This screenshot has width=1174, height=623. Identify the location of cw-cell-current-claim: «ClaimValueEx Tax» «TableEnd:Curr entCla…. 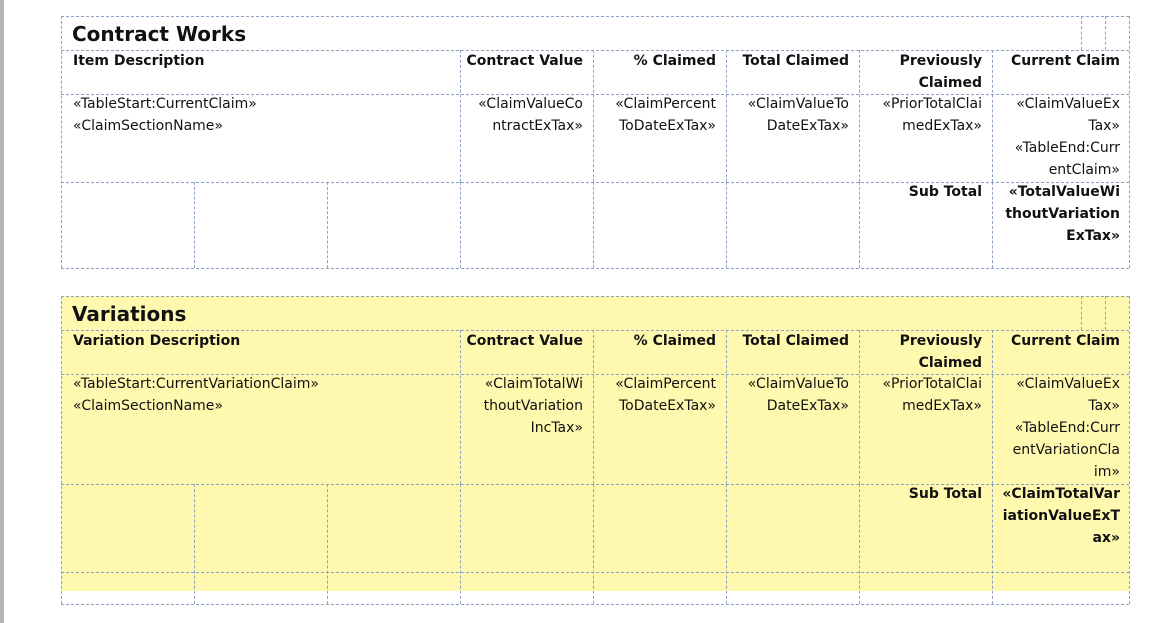
(1067, 137).